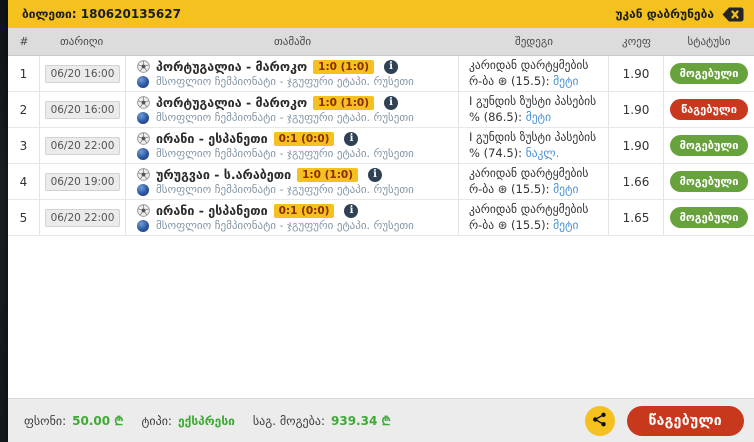 This screenshot has width=754, height=442. Describe the element at coordinates (24, 110) in the screenshot. I see `row-number: 2` at that location.